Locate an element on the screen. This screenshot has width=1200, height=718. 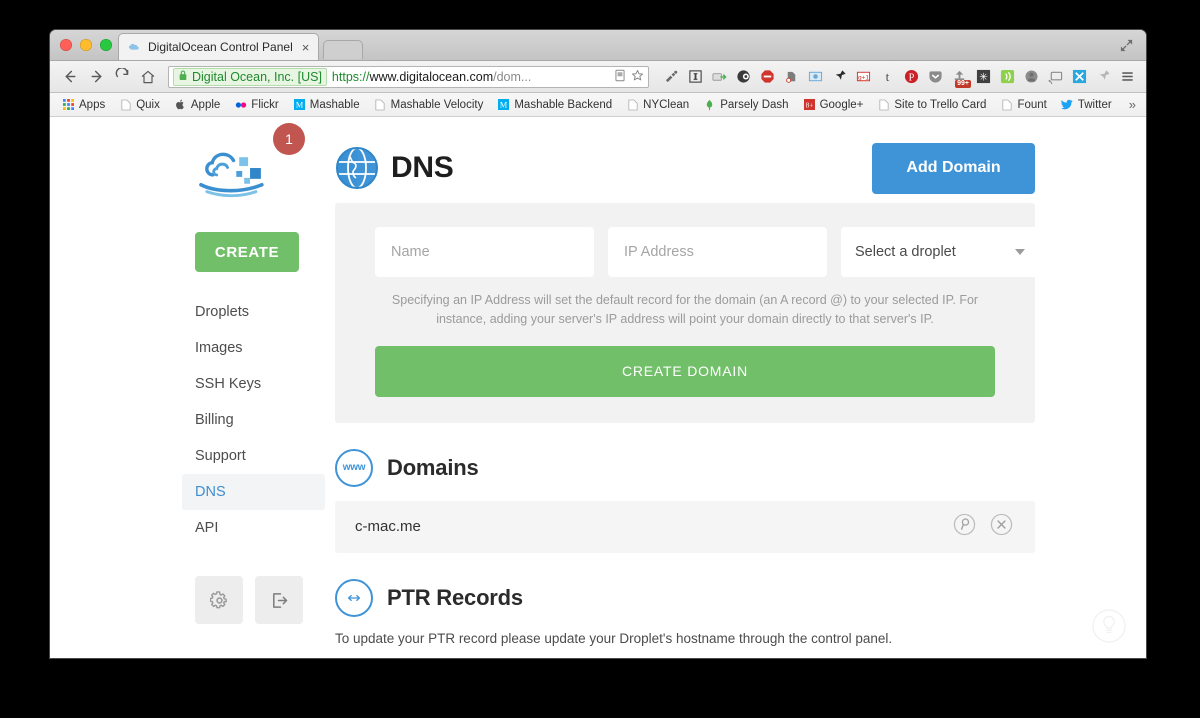
zoom-window-button is located at coordinates (106, 45).